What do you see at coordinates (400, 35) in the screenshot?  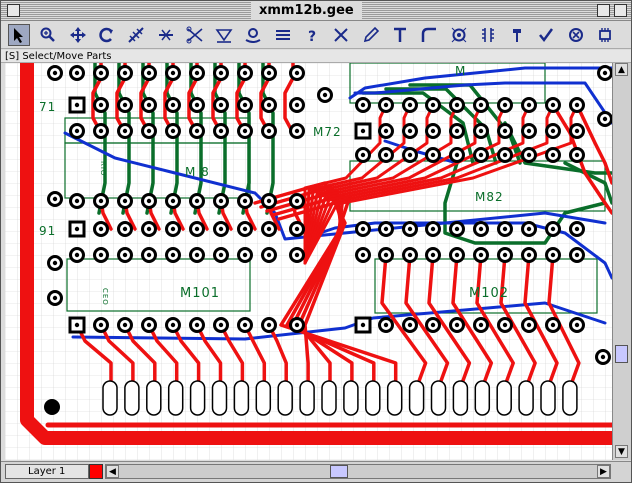 I see `text-icon` at bounding box center [400, 35].